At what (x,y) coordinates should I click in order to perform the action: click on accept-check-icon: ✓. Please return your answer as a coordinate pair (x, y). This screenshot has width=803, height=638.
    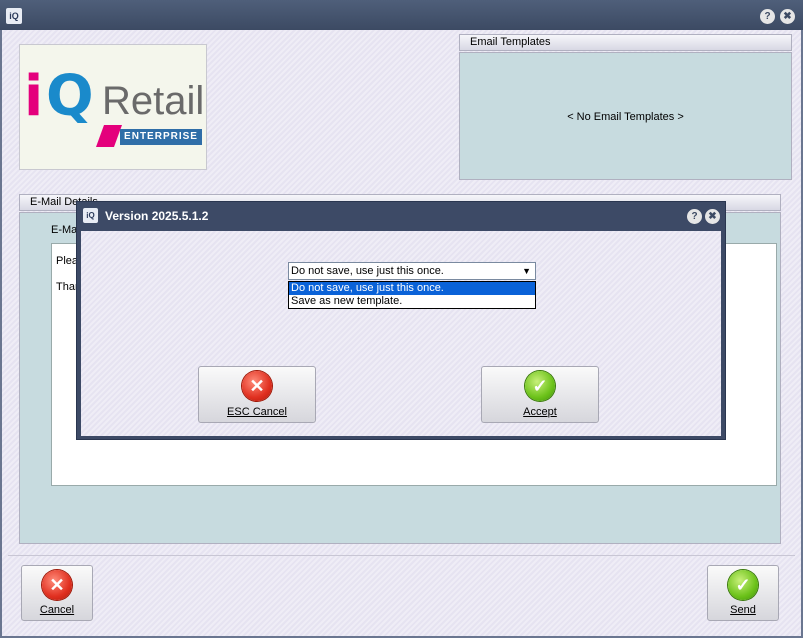
    Looking at the image, I should click on (540, 386).